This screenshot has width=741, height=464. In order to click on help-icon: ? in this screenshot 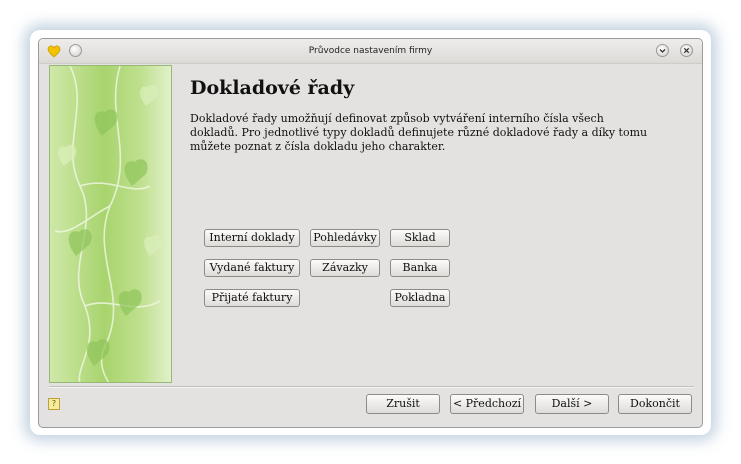, I will do `click(54, 404)`.